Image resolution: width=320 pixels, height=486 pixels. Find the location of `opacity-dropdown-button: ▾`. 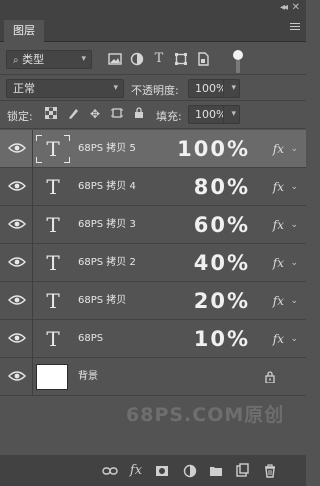

opacity-dropdown-button: ▾ is located at coordinates (231, 88).